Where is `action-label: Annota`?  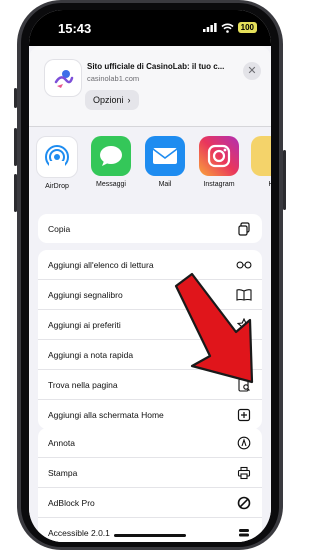
action-label: Annota is located at coordinates (61, 442).